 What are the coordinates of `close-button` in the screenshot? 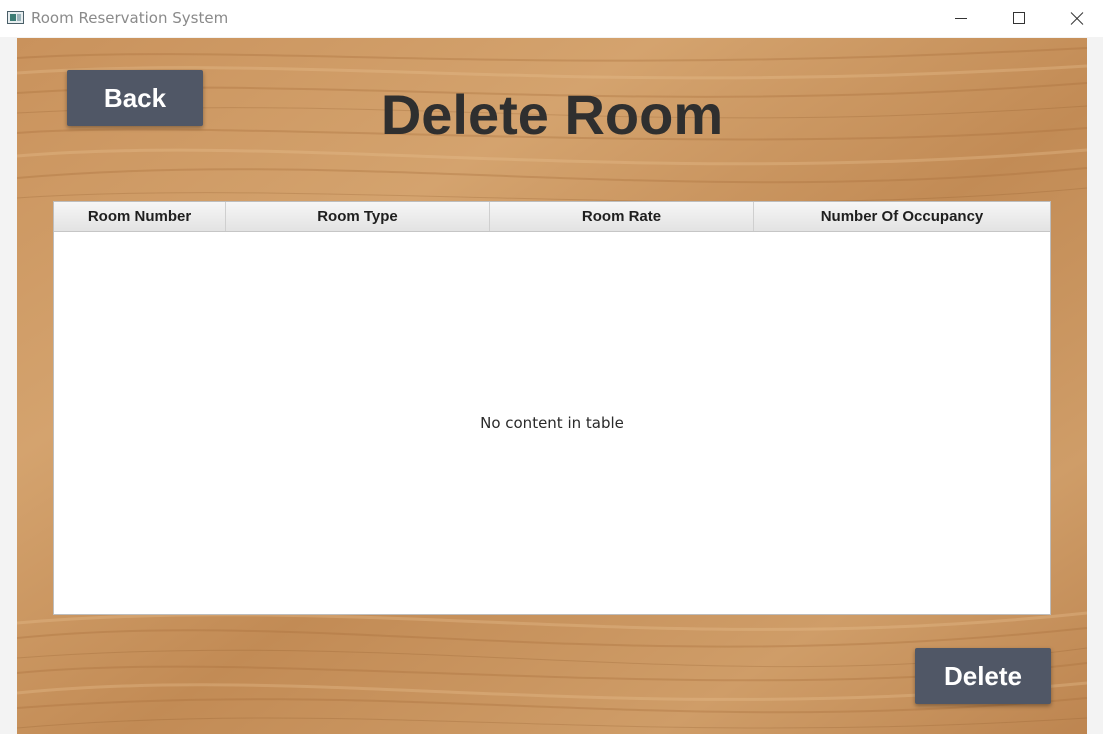 It's located at (1075, 18).